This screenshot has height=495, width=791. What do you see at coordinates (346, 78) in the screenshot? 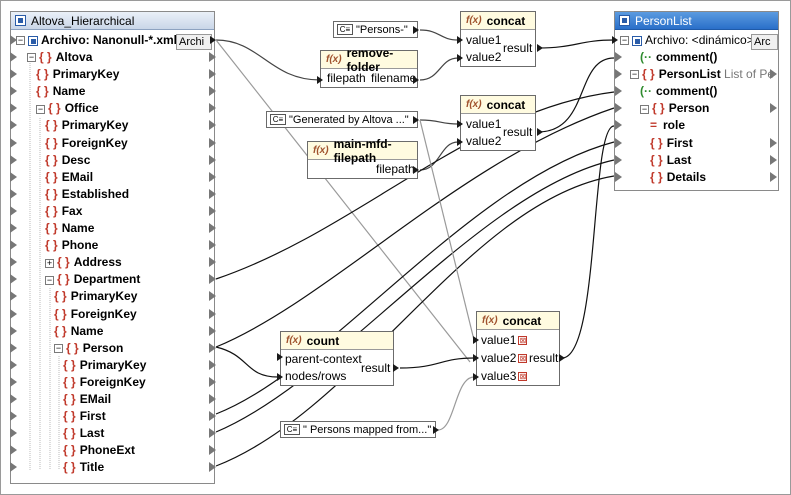
I see `input-filepath: filepath` at bounding box center [346, 78].